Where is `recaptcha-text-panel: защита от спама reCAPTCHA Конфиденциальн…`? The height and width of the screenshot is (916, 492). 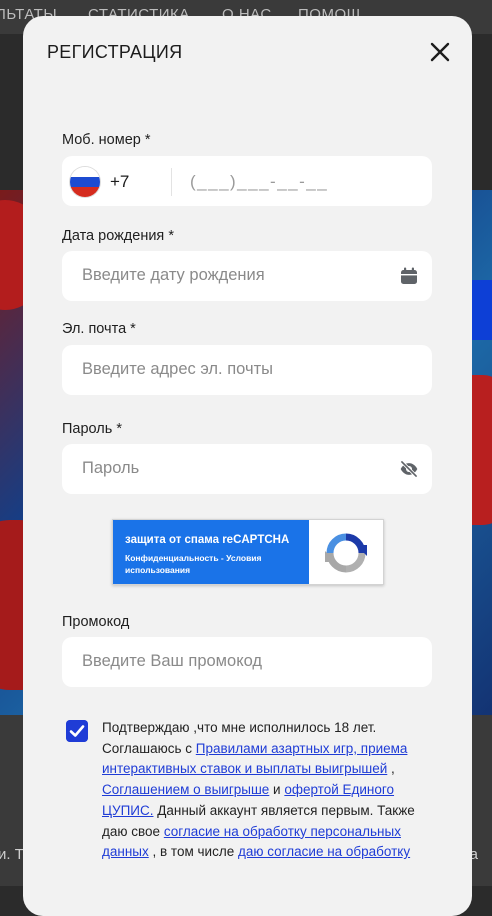
recaptcha-text-panel: защита от спама reCAPTCHA Конфиденциальн… is located at coordinates (211, 552).